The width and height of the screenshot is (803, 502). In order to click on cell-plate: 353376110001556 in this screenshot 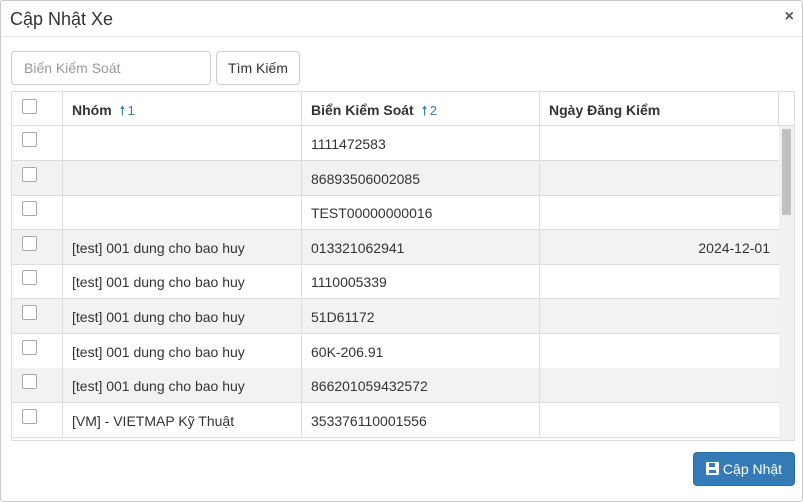, I will do `click(421, 420)`.